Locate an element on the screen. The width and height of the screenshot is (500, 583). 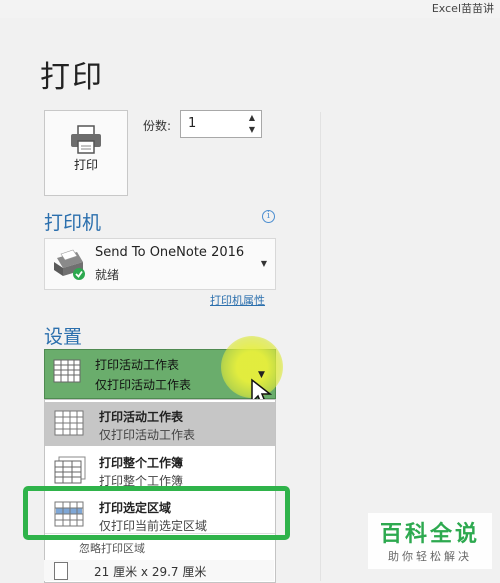
title-bar is located at coordinates (250, 9).